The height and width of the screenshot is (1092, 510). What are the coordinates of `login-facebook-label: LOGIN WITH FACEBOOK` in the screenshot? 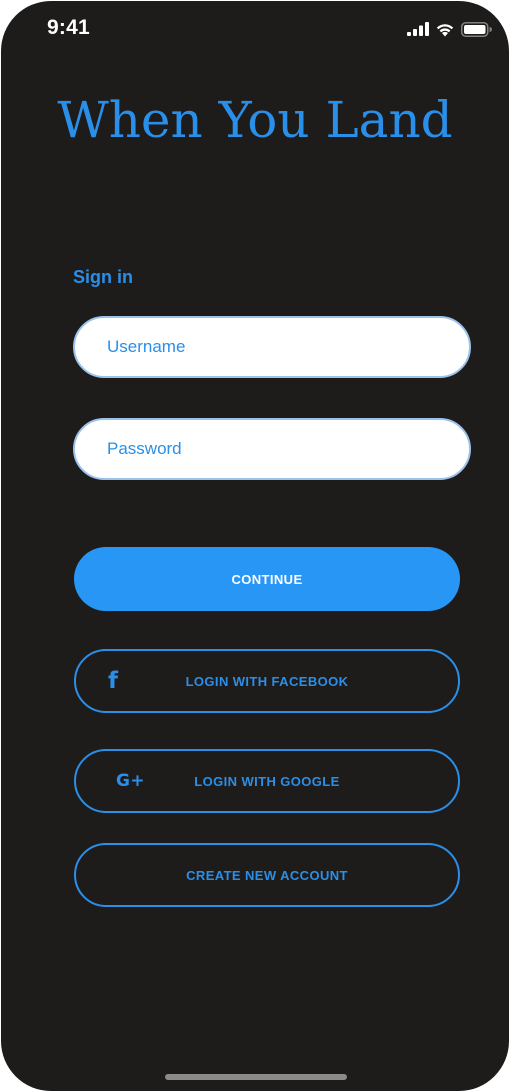 It's located at (267, 681).